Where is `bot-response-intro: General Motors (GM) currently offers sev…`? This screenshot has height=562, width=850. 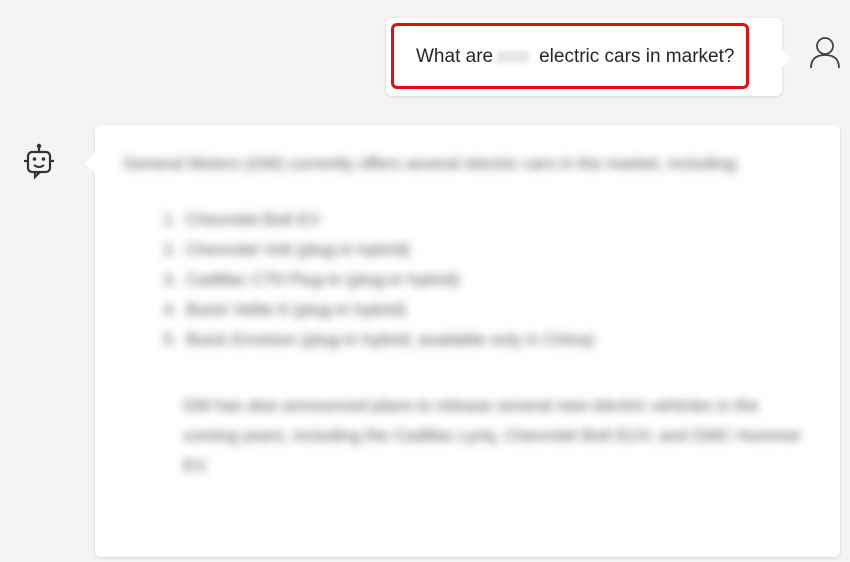
bot-response-intro: General Motors (GM) currently offers sev… is located at coordinates (431, 163).